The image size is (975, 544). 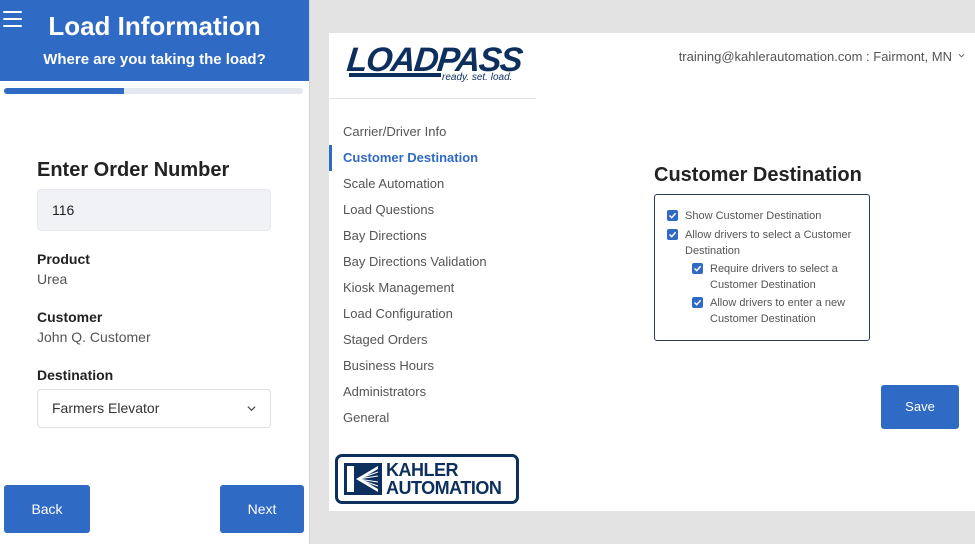 What do you see at coordinates (432, 184) in the screenshot?
I see `nav-item-scale-automation: Scale Automation` at bounding box center [432, 184].